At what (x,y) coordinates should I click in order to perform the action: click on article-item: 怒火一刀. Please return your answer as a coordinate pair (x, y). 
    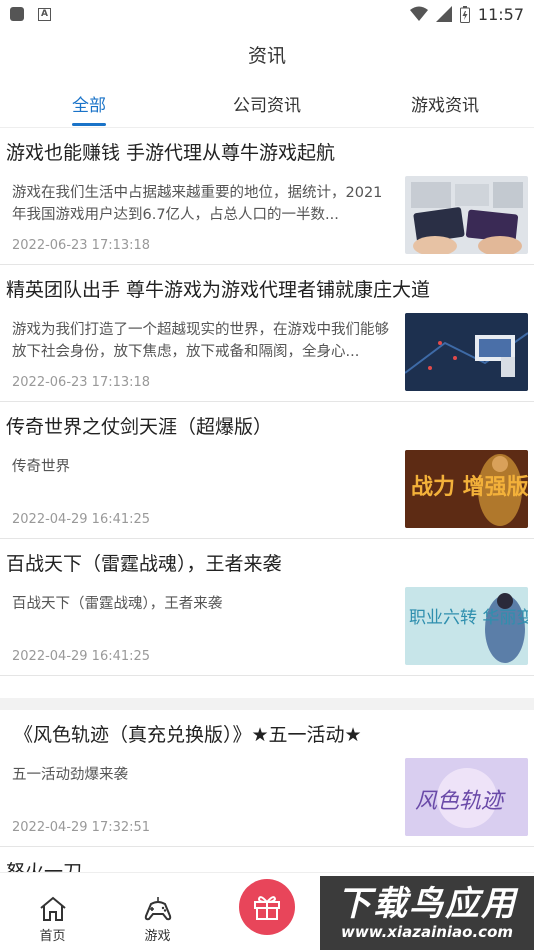
    Looking at the image, I should click on (267, 859).